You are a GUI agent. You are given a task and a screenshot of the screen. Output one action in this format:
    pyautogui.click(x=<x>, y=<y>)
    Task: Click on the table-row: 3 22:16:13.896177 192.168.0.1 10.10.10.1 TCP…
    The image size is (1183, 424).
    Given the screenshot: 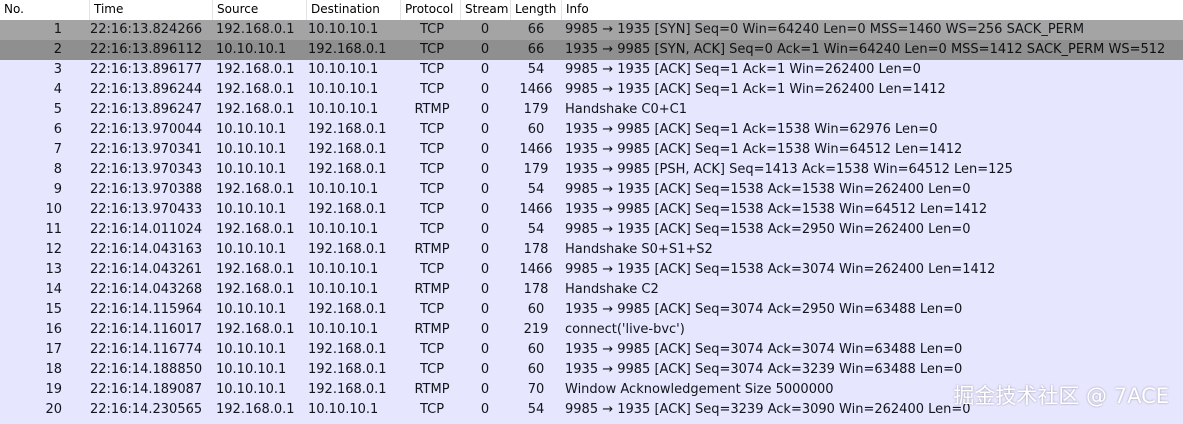 What is the action you would take?
    pyautogui.click(x=591, y=70)
    